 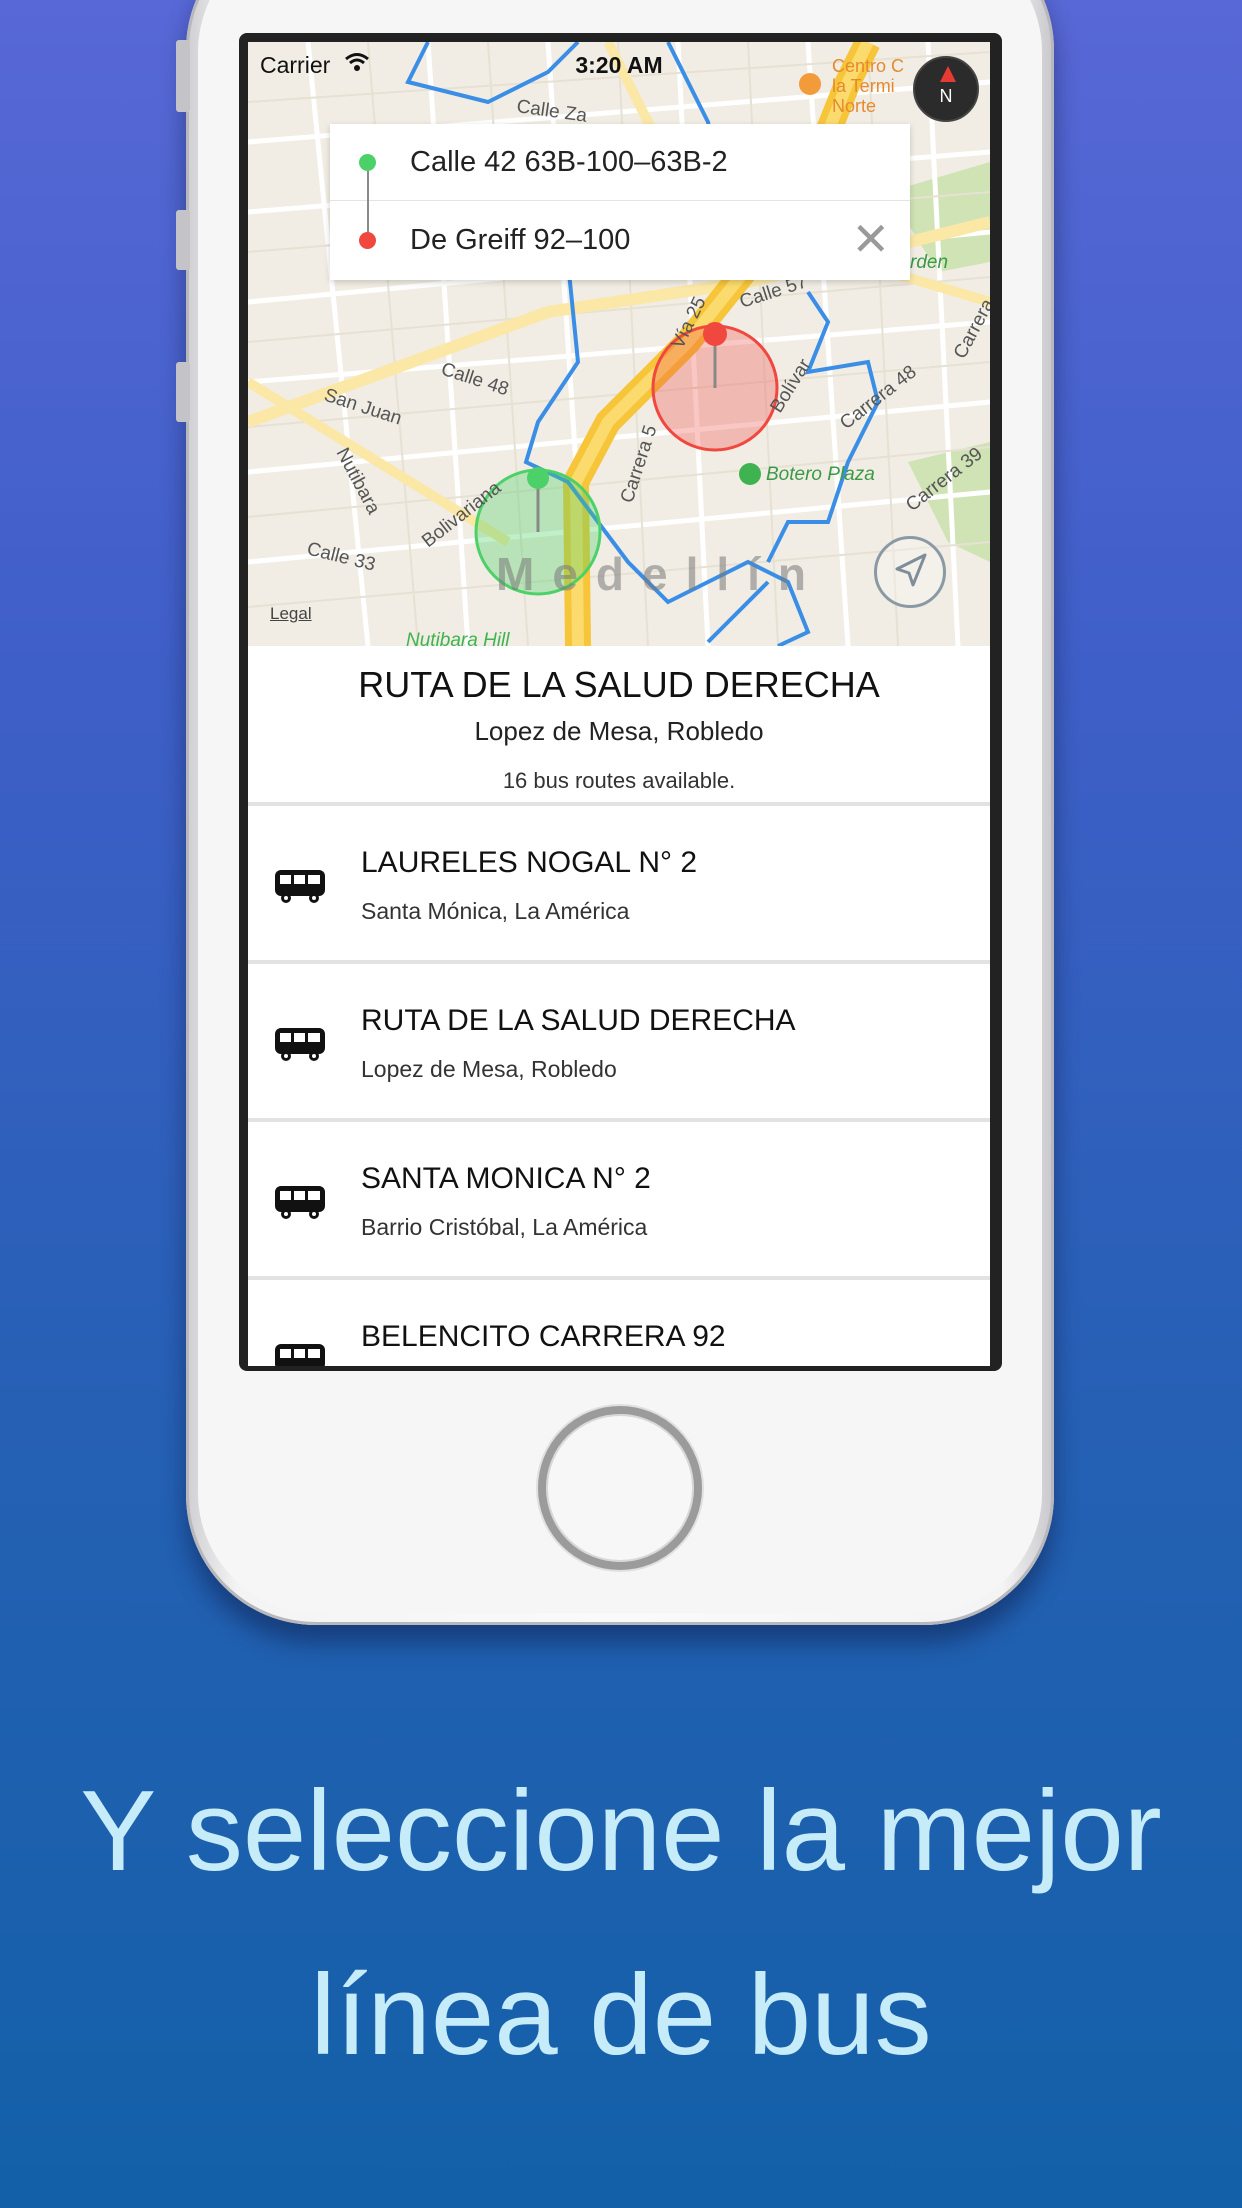 What do you see at coordinates (929, 262) in the screenshot?
I see `map-label-rden: rden` at bounding box center [929, 262].